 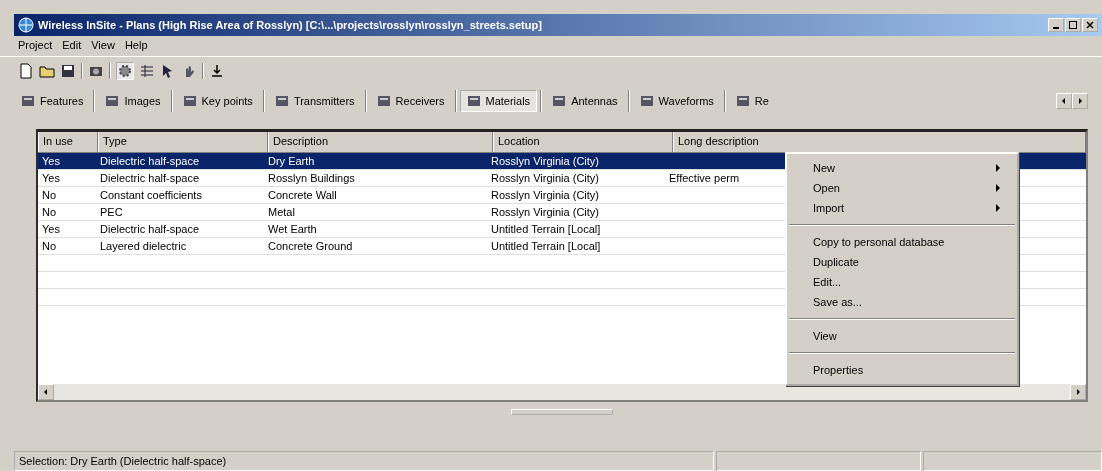 What do you see at coordinates (292, 229) in the screenshot?
I see `table-cell: Wet Earth` at bounding box center [292, 229].